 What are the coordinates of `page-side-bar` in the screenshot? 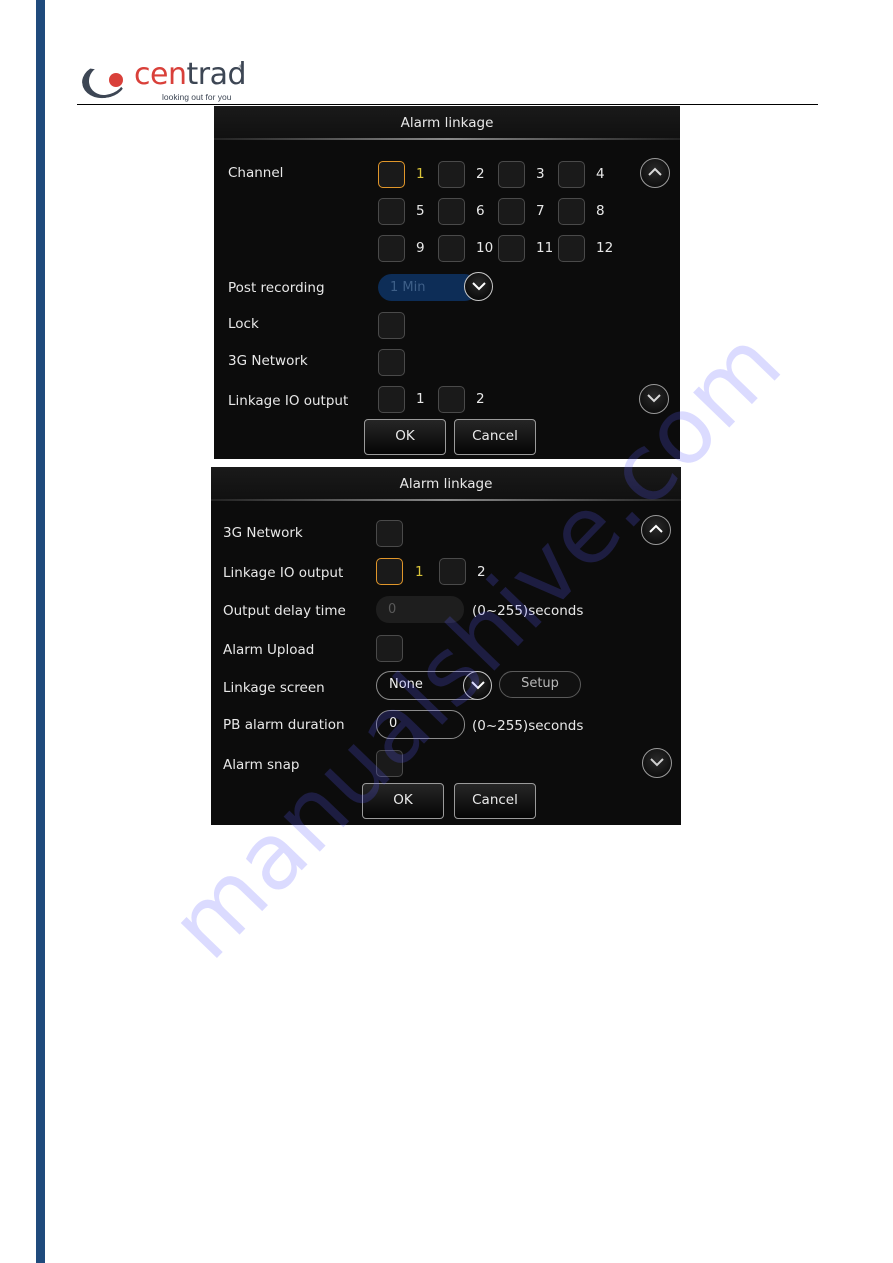 It's located at (40, 631).